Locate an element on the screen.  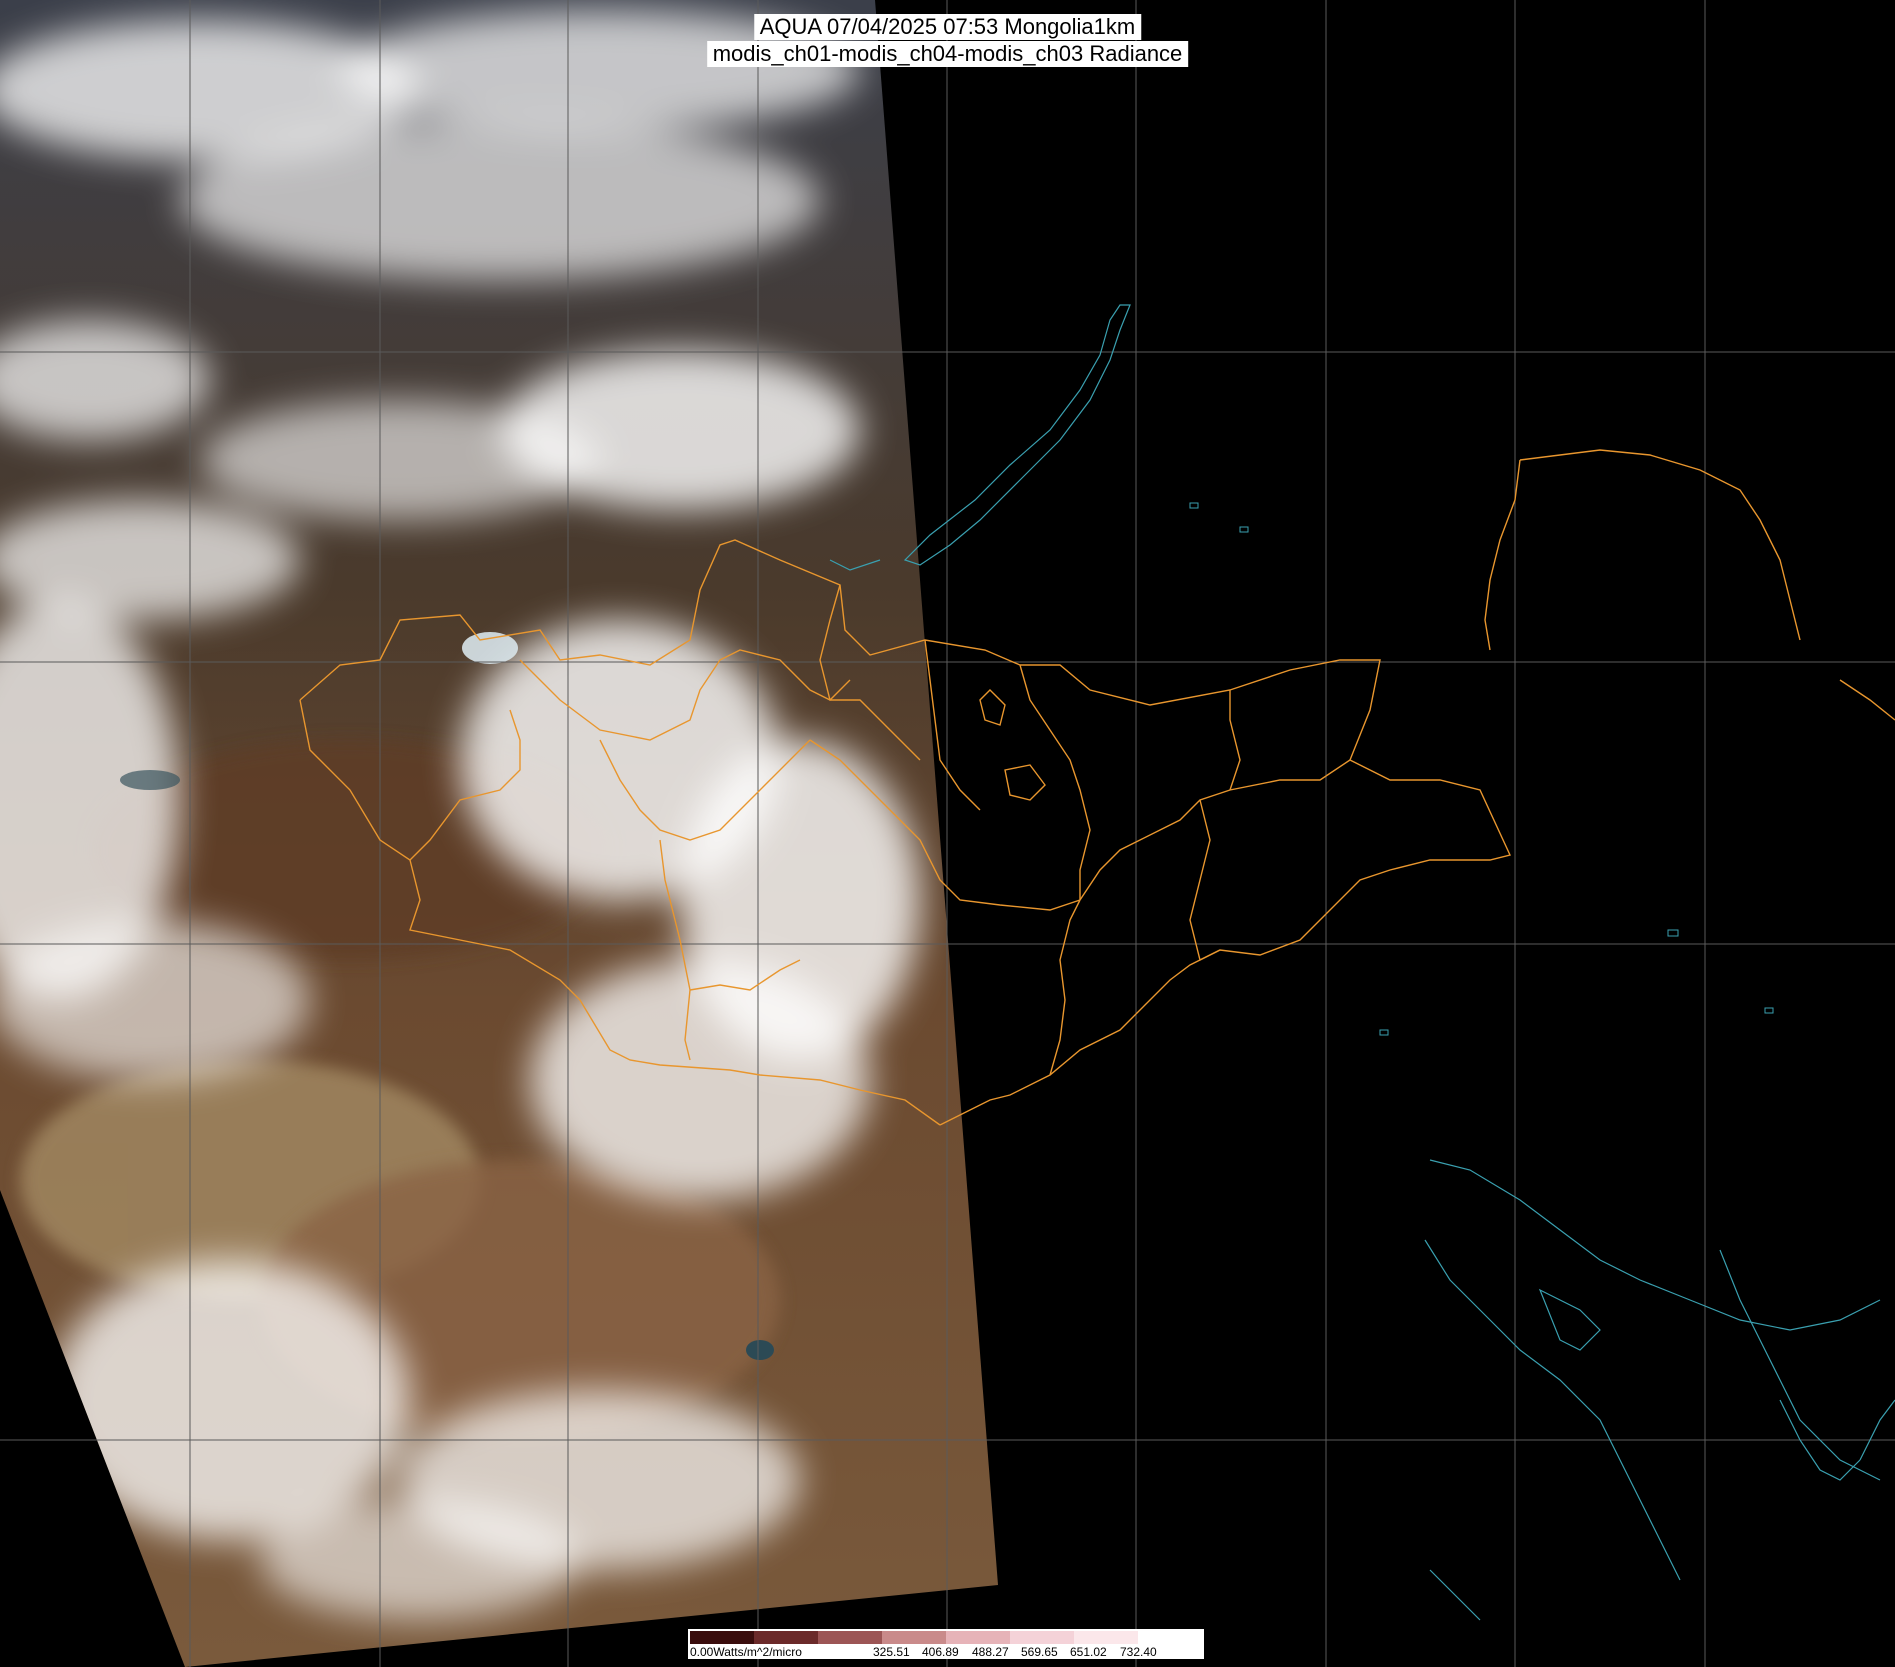
legend-tick-label: 488.27 is located at coordinates (990, 1652).